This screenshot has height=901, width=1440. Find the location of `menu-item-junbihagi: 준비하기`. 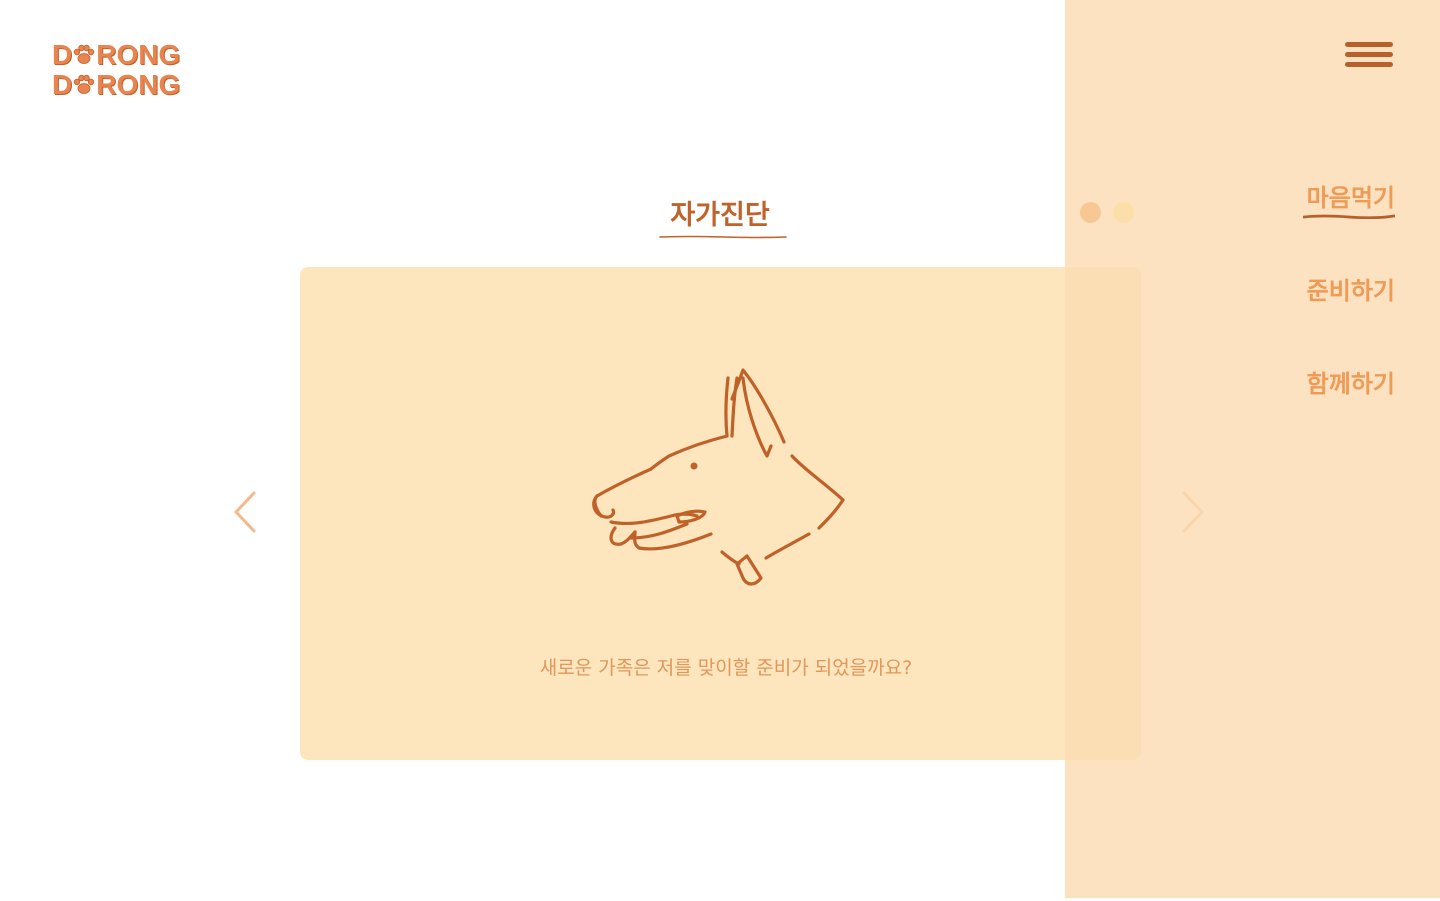

menu-item-junbihagi: 준비하기 is located at coordinates (1351, 317).